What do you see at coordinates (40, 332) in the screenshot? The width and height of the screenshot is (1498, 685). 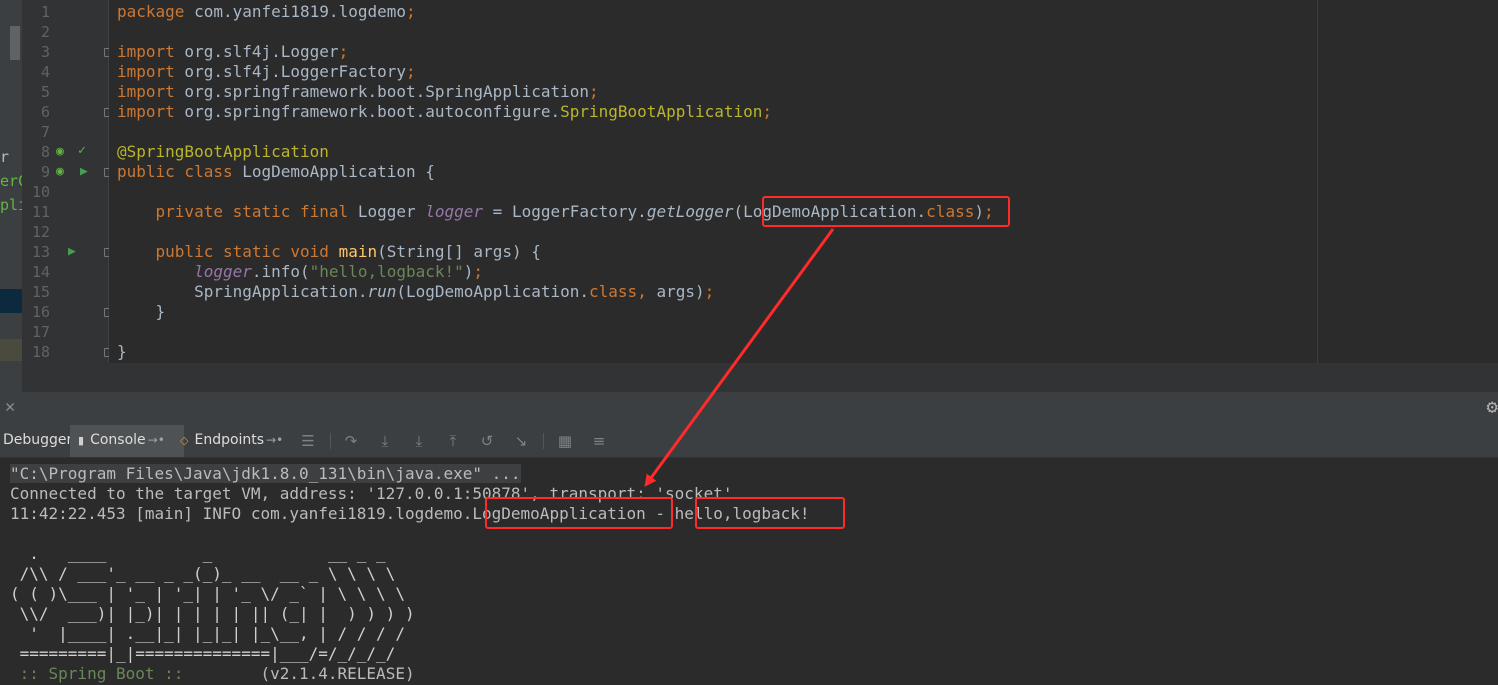 I see `line-number: 17` at bounding box center [40, 332].